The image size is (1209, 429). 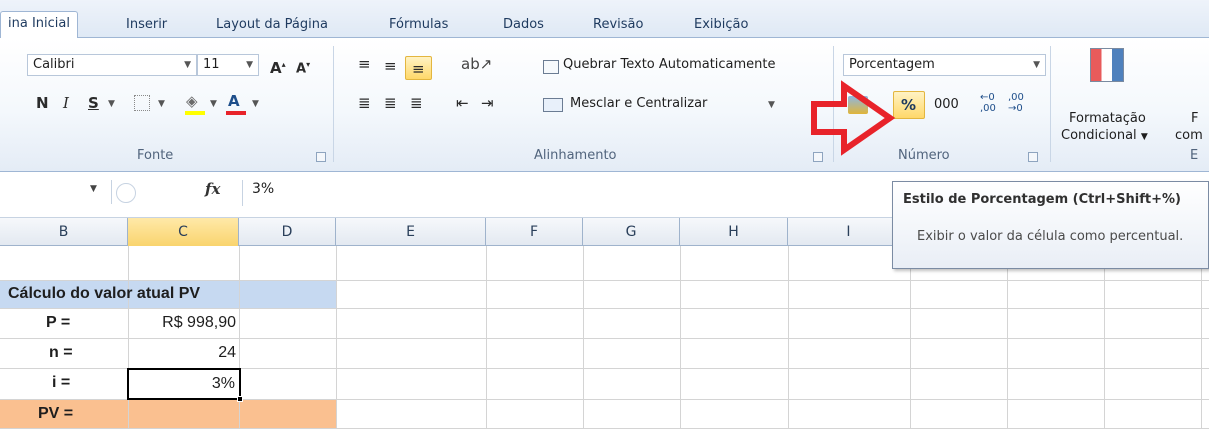 What do you see at coordinates (61, 383) in the screenshot?
I see `label-i: i =` at bounding box center [61, 383].